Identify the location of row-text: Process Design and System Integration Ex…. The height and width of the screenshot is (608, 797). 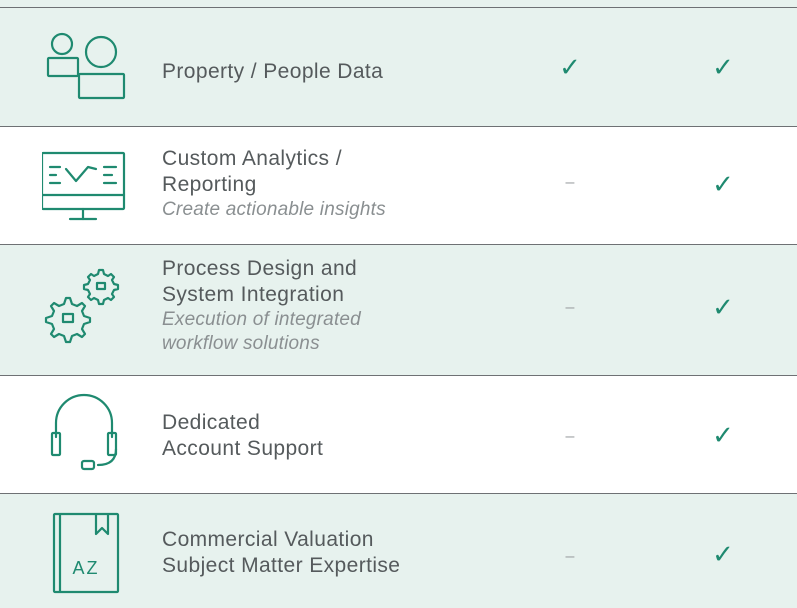
(327, 306).